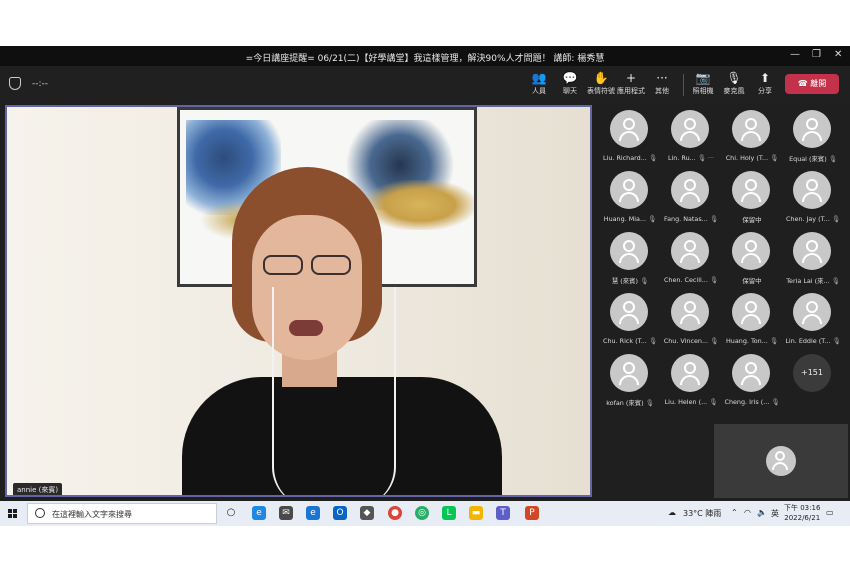 This screenshot has width=850, height=570. I want to click on mic-muted-icon: 🎙 ···, so click(706, 158).